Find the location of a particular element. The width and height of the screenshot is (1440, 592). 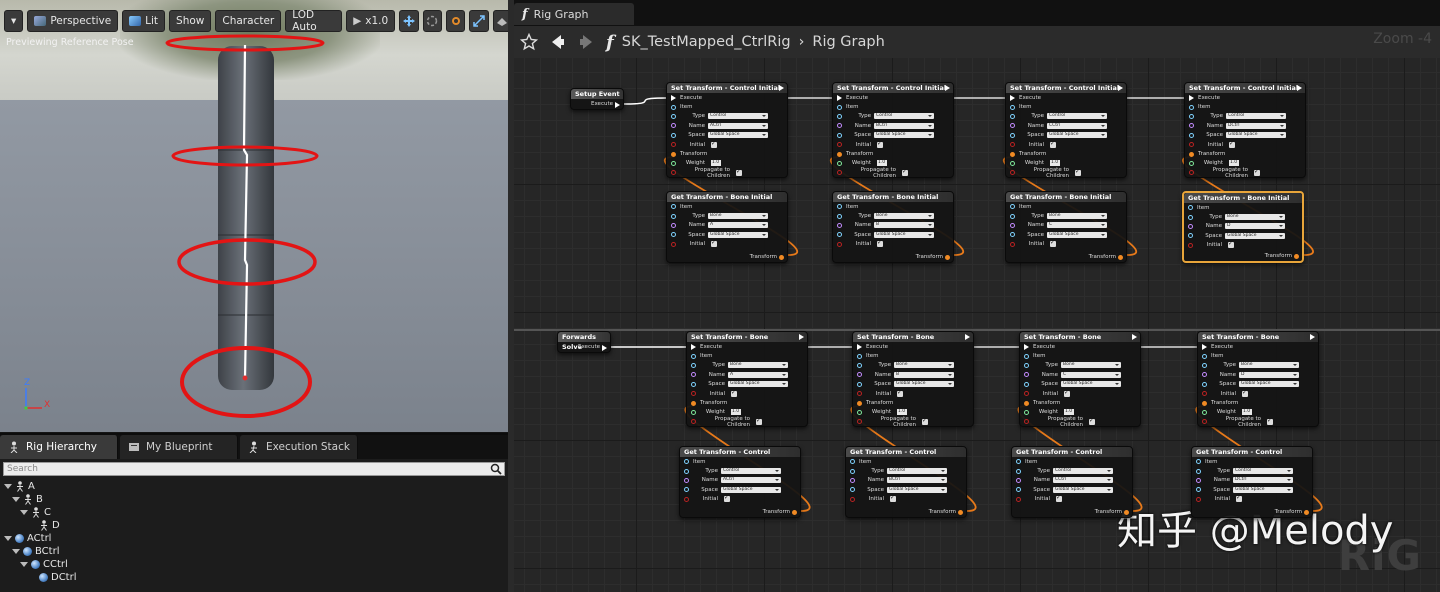

setup-event-node: Setup Event Execute is located at coordinates (597, 99).